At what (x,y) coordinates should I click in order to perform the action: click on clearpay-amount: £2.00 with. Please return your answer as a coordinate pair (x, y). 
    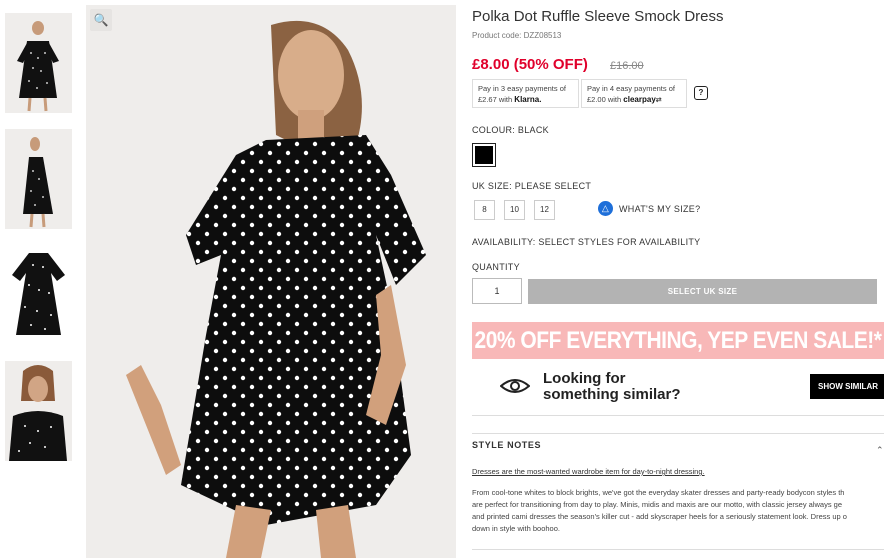
    Looking at the image, I should click on (604, 99).